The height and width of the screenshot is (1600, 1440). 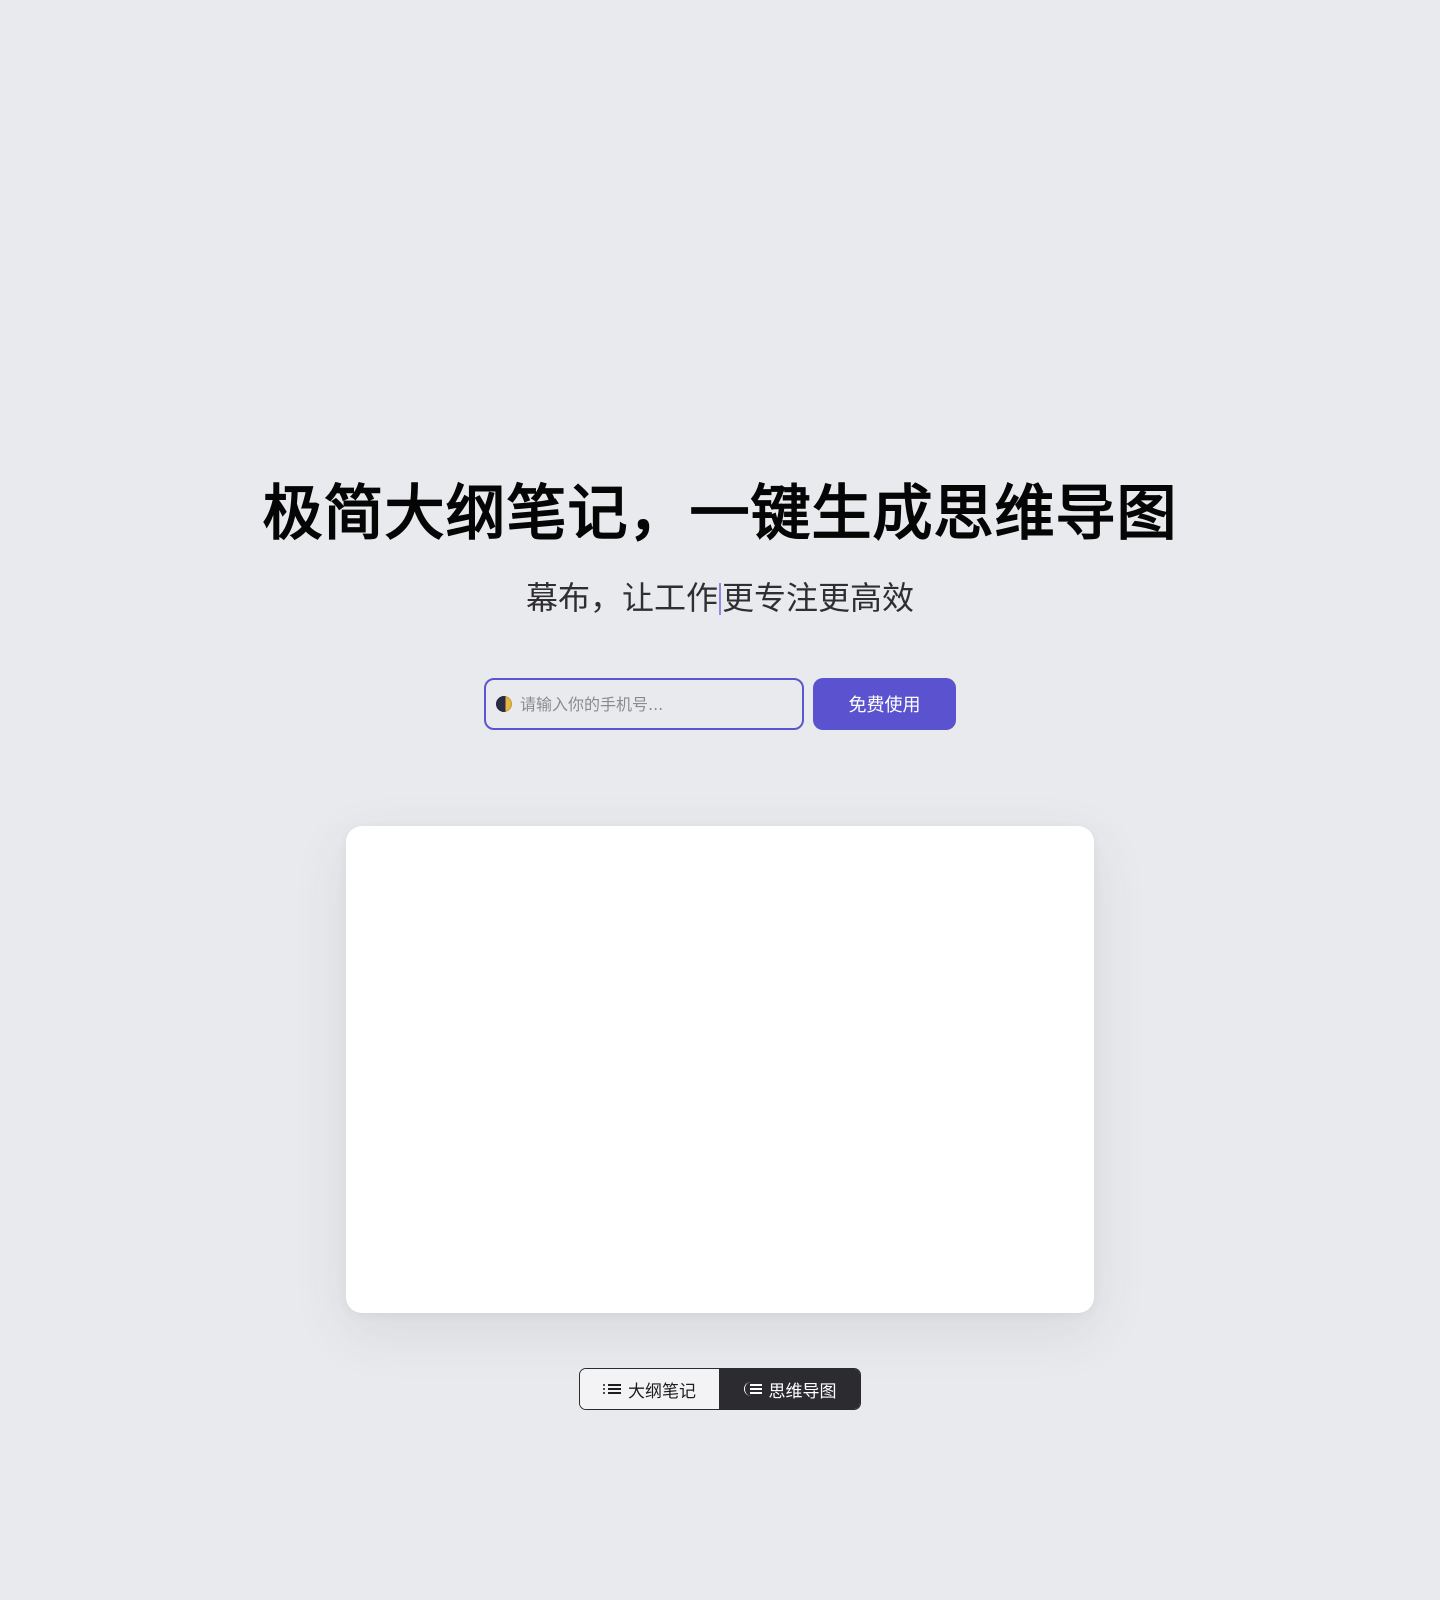 I want to click on phone-input, so click(x=655, y=704).